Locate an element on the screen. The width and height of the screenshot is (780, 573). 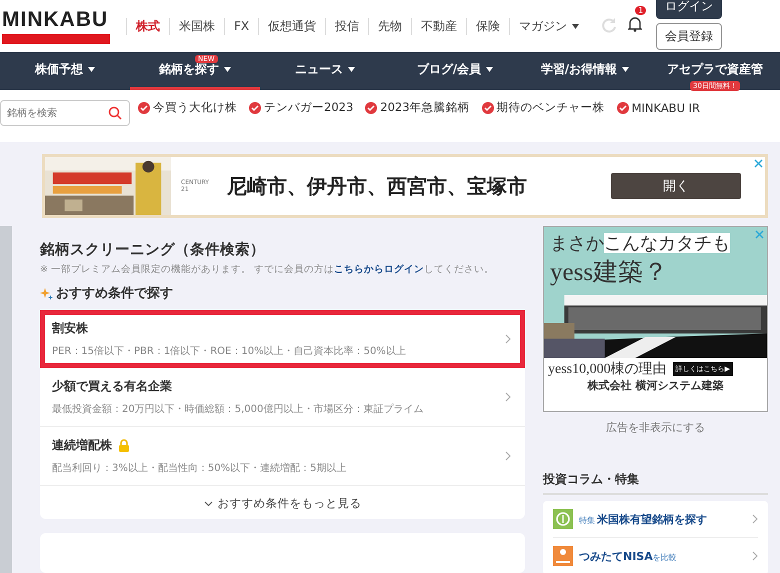
ad-text: yess10,000棟の理由 is located at coordinates (607, 369).